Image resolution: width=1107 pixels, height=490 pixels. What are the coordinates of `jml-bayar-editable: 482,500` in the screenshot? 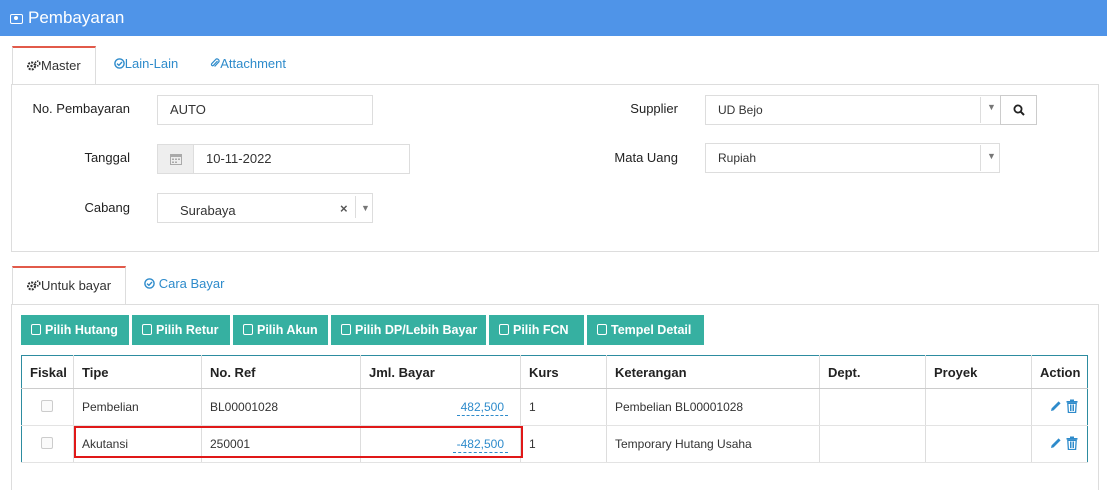 It's located at (482, 408).